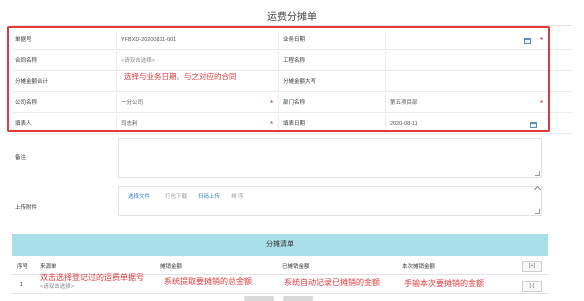  I want to click on attachment-area, so click(330, 201).